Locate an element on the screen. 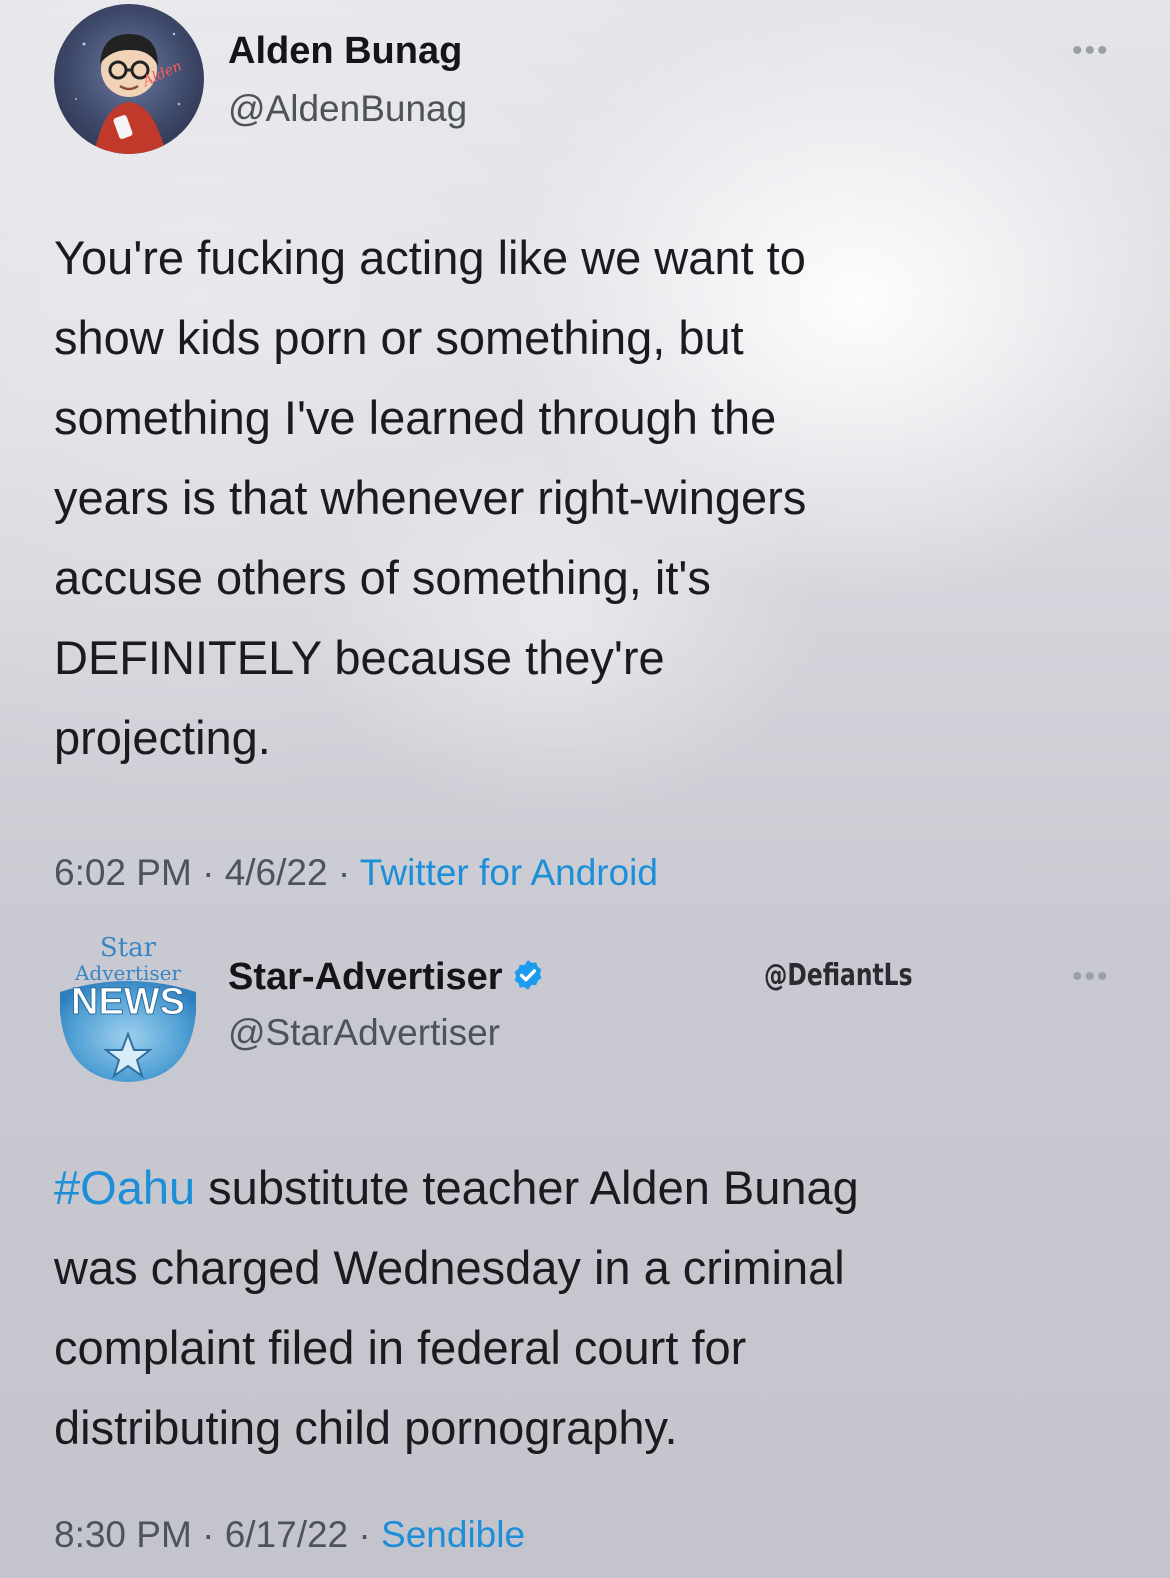 The width and height of the screenshot is (1170, 1578). tweet-source: Twitter for Android is located at coordinates (509, 872).